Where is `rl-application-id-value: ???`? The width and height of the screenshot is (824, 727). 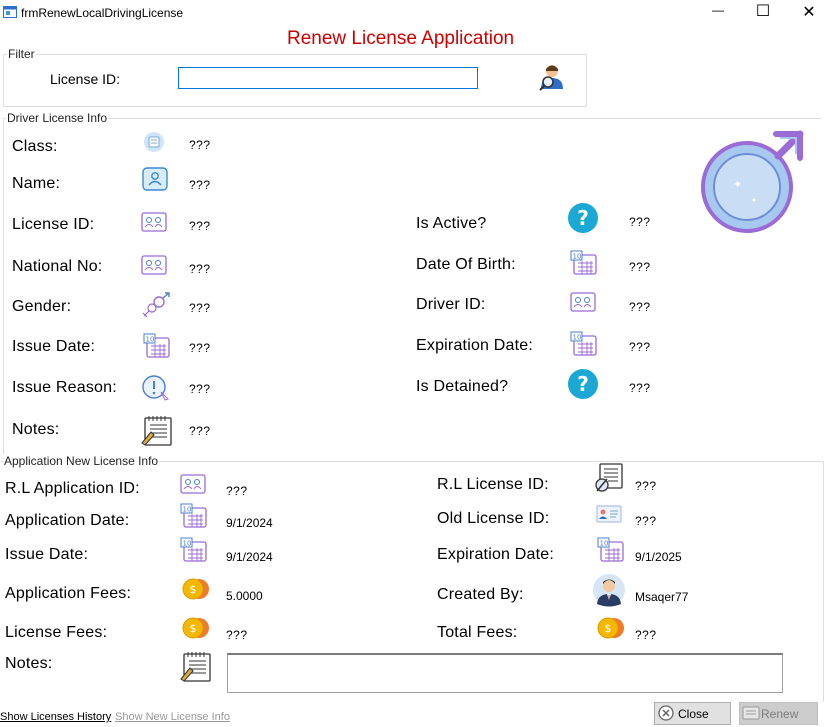 rl-application-id-value: ??? is located at coordinates (237, 491).